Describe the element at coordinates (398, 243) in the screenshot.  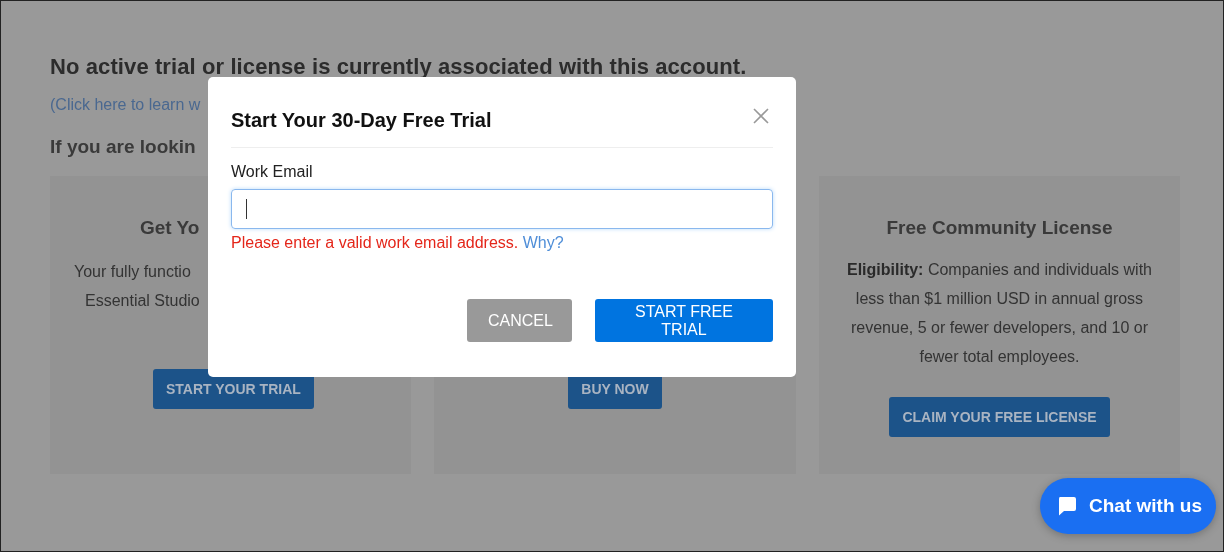
I see `error-message: Please enter a valid work email address. Why?` at that location.